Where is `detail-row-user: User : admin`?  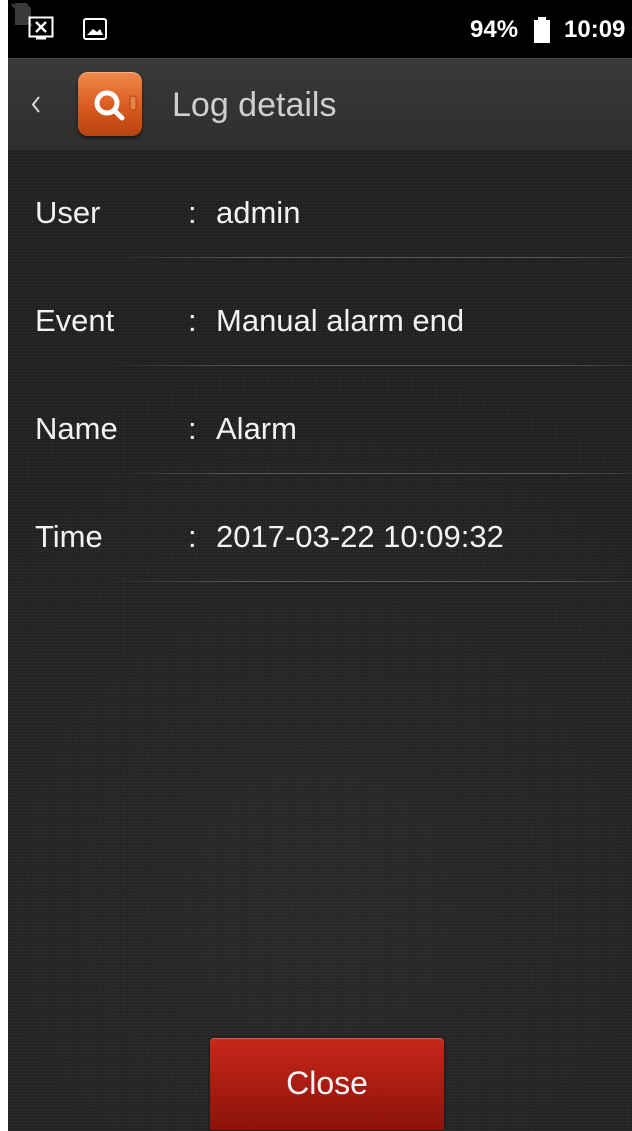
detail-row-user: User : admin is located at coordinates (320, 204).